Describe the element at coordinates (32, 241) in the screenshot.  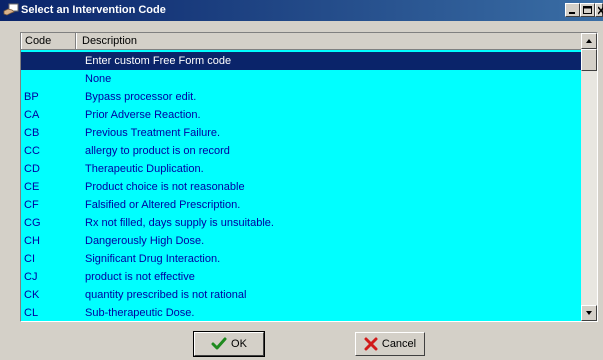
I see `code-cell: CH` at that location.